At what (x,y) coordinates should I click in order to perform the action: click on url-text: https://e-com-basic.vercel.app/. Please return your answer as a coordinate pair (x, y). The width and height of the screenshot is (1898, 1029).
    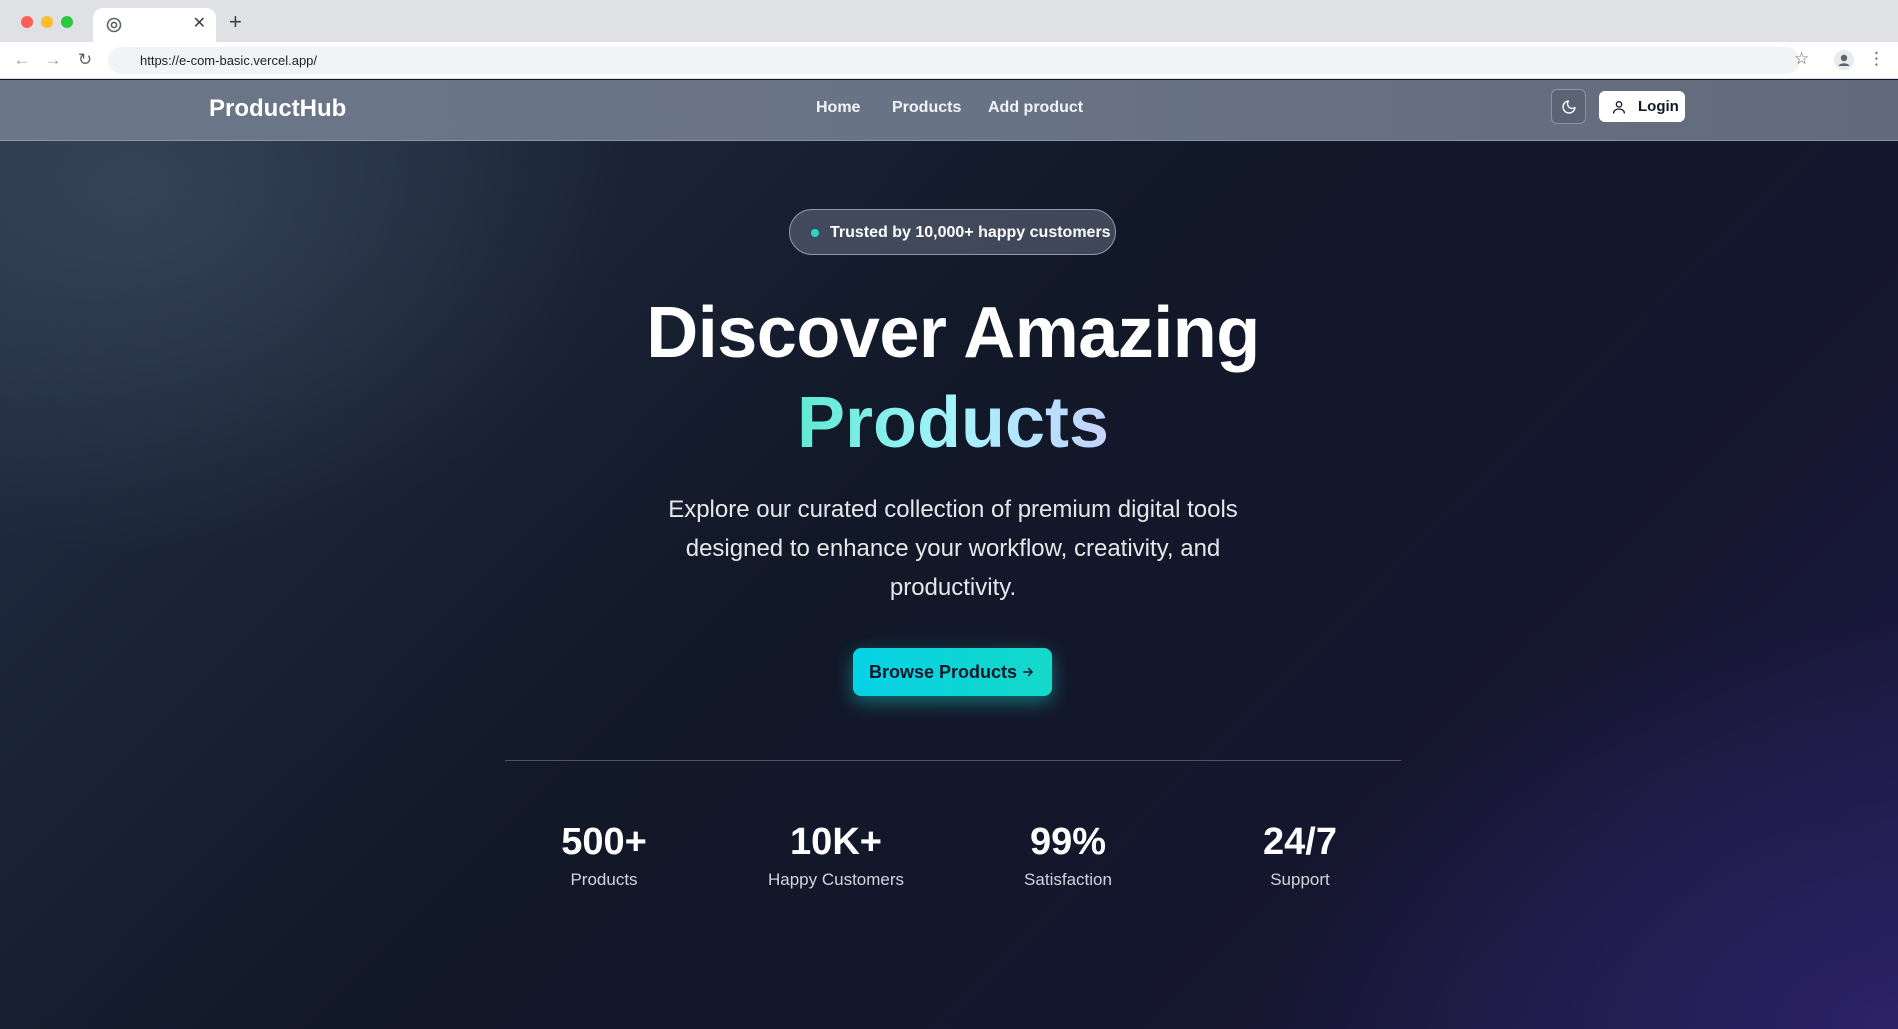
    Looking at the image, I should click on (228, 60).